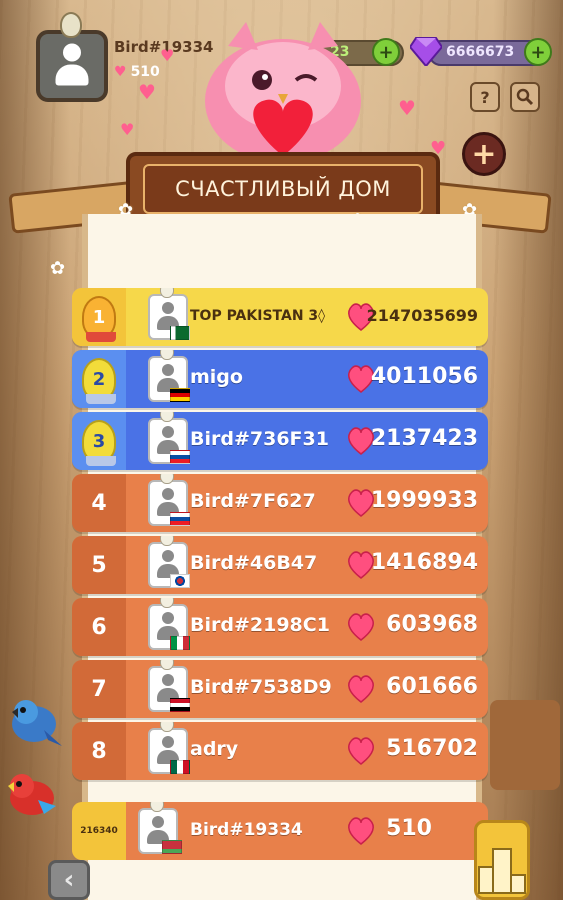  I want to click on germany-flag-icon, so click(180, 395).